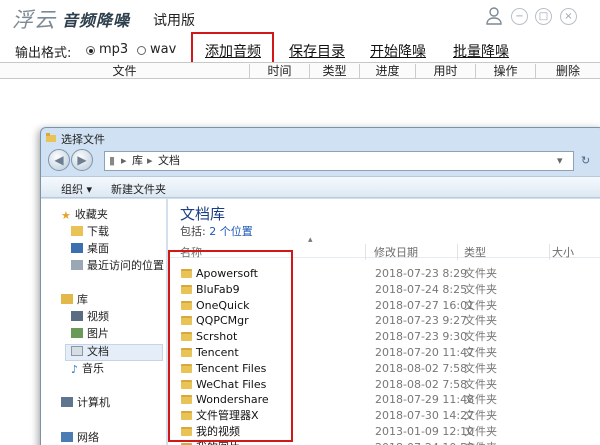 This screenshot has height=445, width=600. I want to click on address-crumb-library: 库, so click(137, 161).